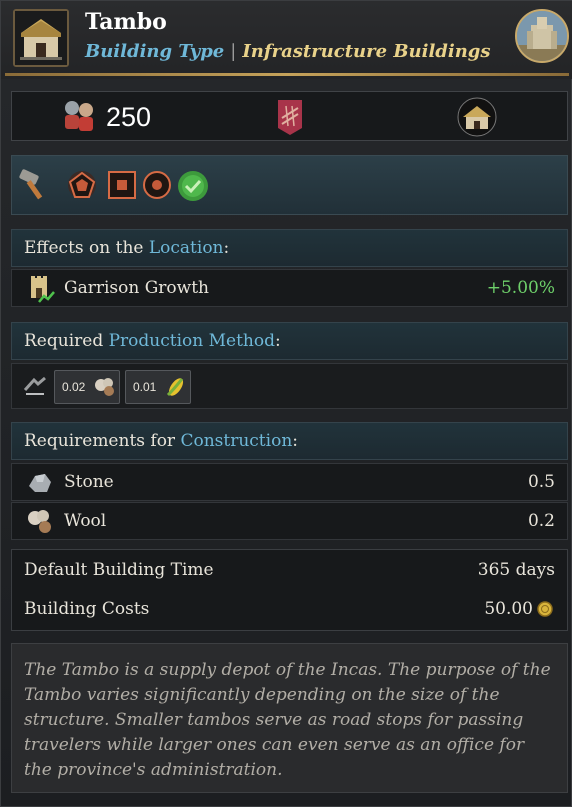 This screenshot has width=572, height=807. Describe the element at coordinates (86, 248) in the screenshot. I see `effects-header-text: Effects on the` at that location.